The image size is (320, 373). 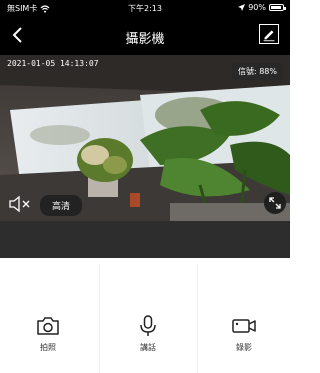 I want to click on talk-label: 講話, so click(x=148, y=347).